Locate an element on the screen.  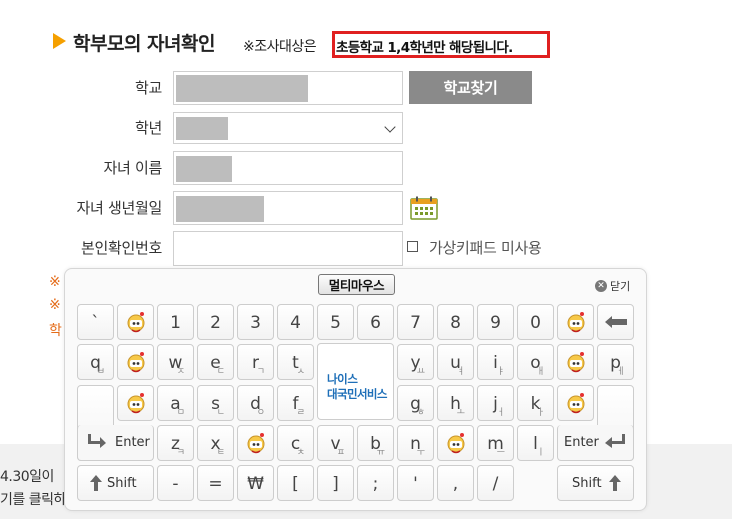
enter-label: Enter is located at coordinates (132, 442).